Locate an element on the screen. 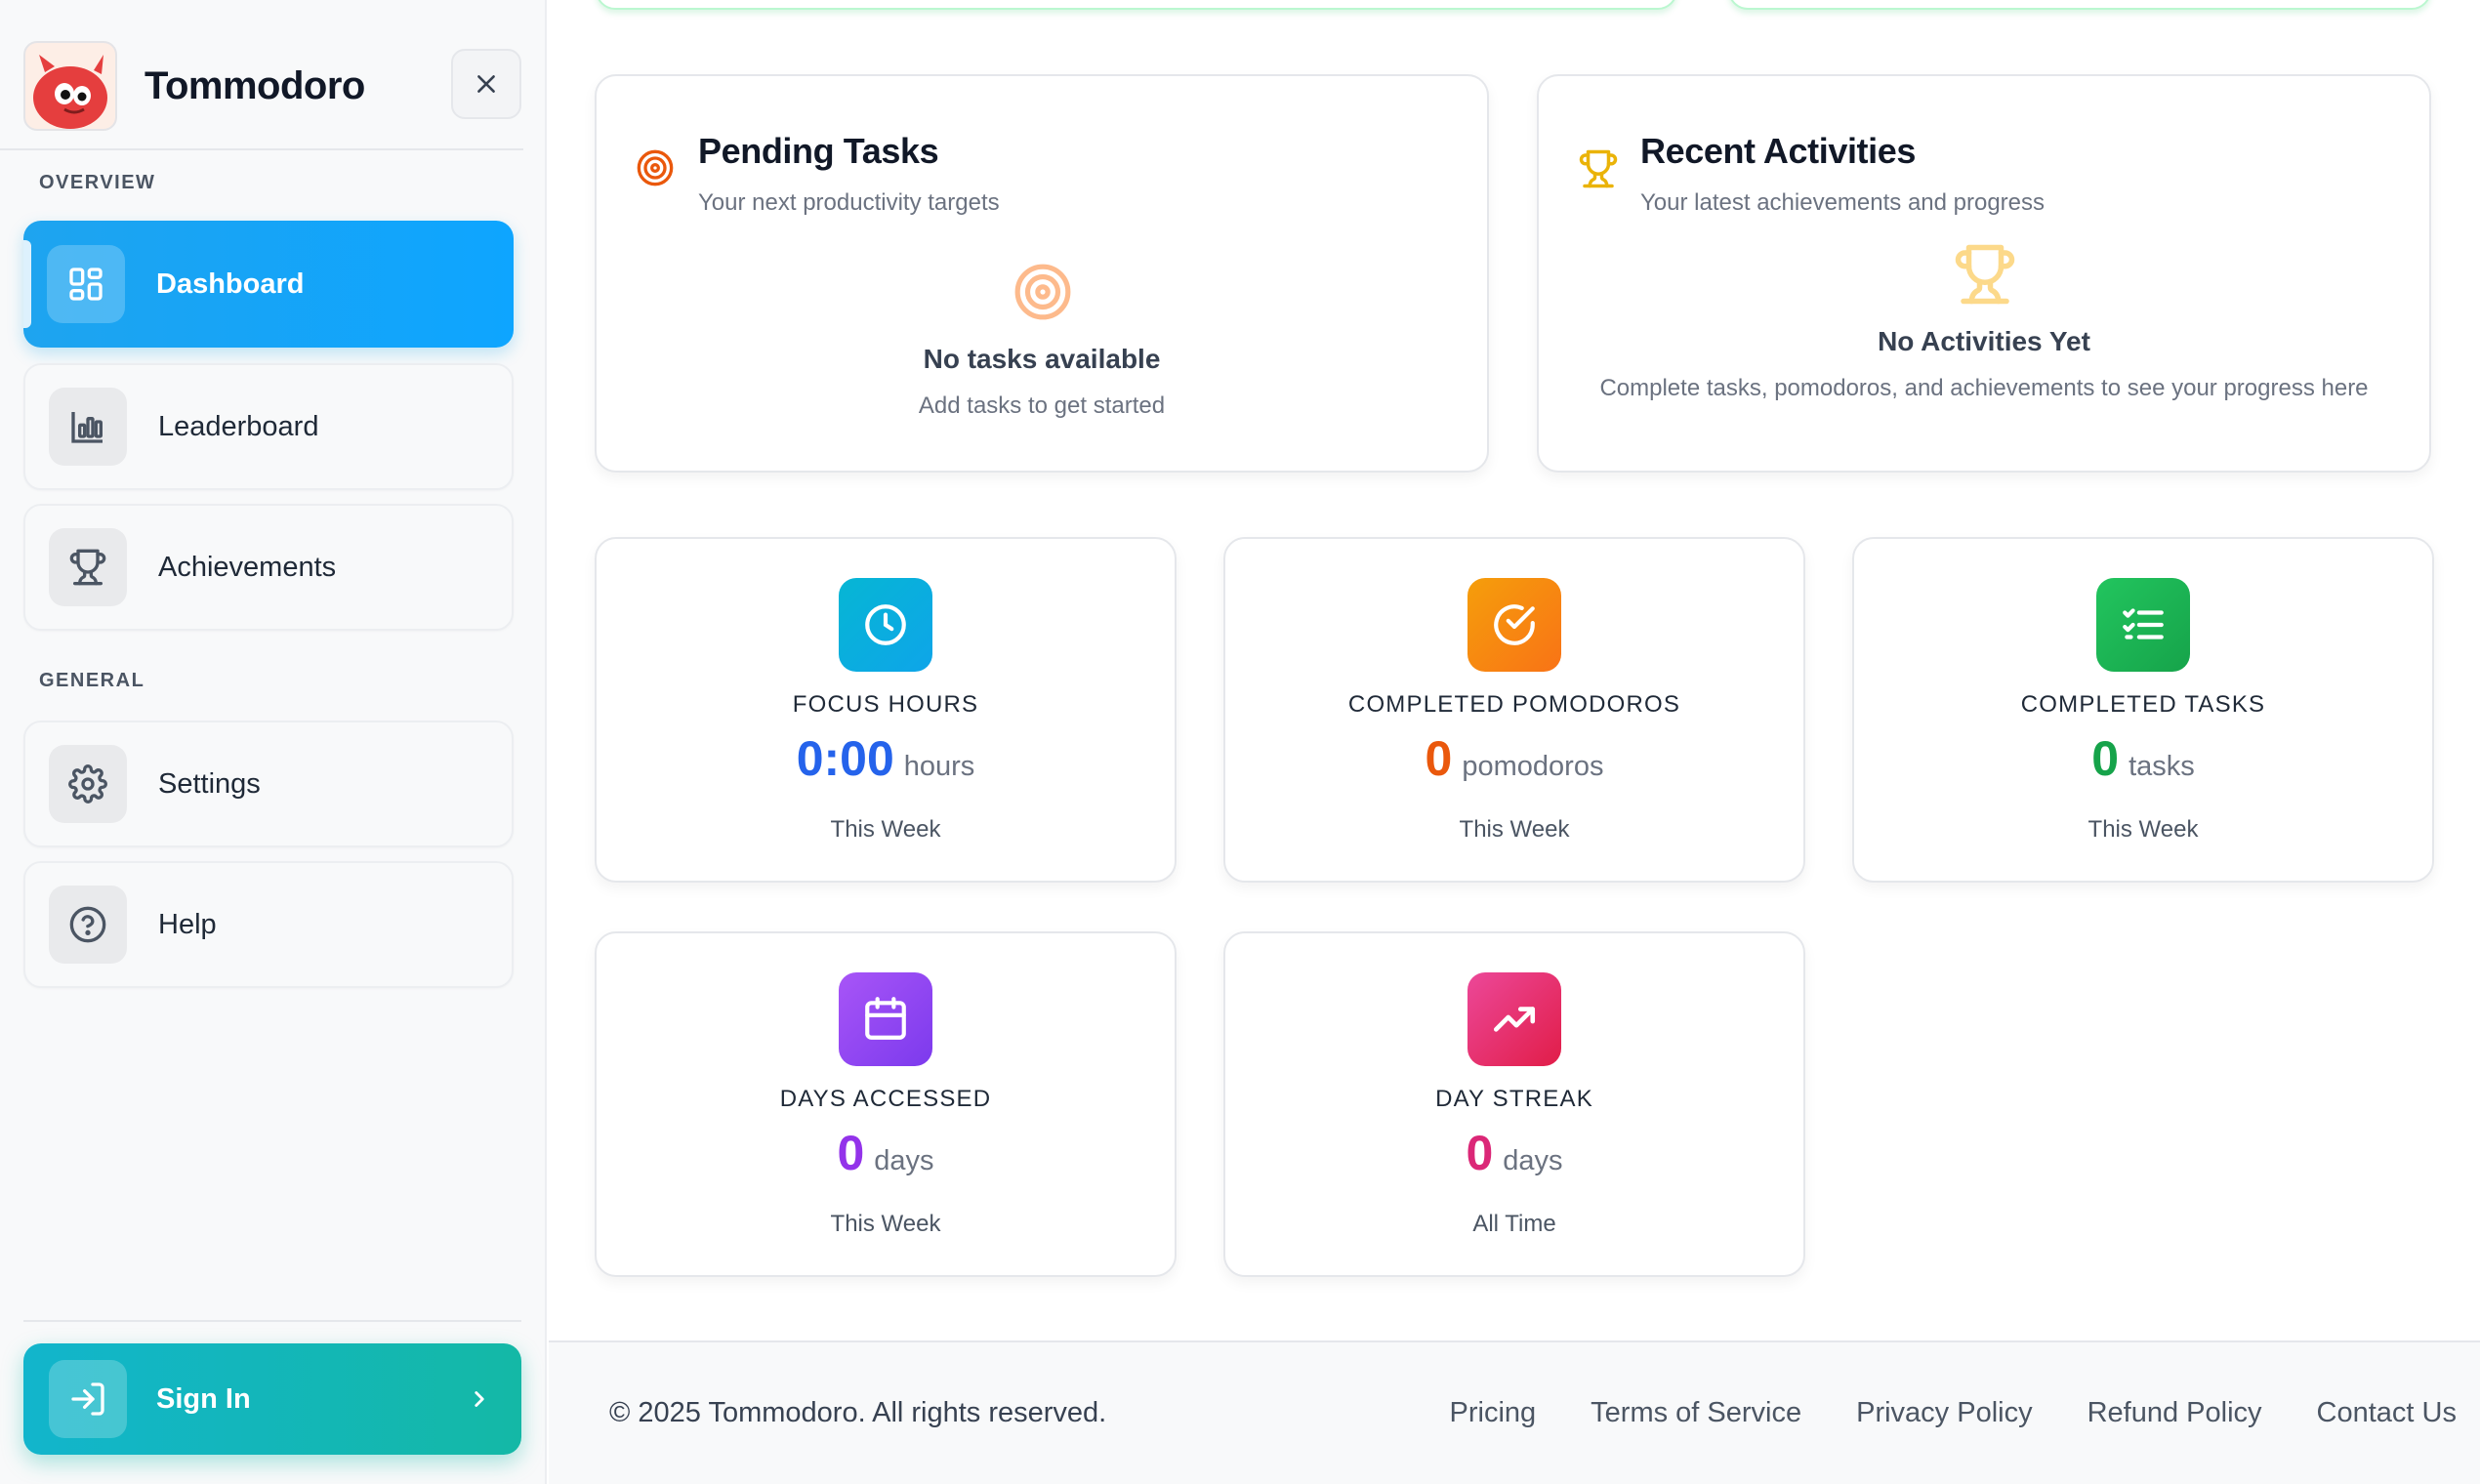  sidebar-item-label: Leaderboard is located at coordinates (238, 426).